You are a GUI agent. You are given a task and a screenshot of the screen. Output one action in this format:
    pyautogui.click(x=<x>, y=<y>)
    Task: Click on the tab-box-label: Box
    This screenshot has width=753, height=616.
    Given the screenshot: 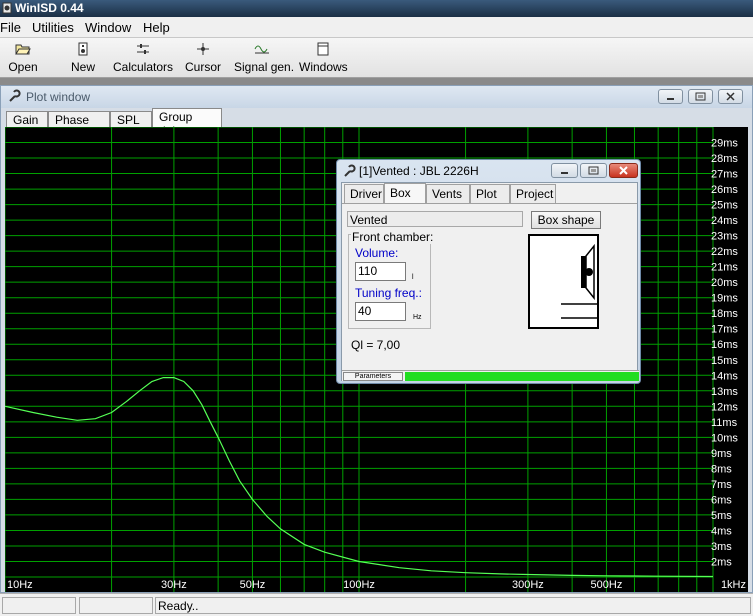 What is the action you would take?
    pyautogui.click(x=400, y=193)
    